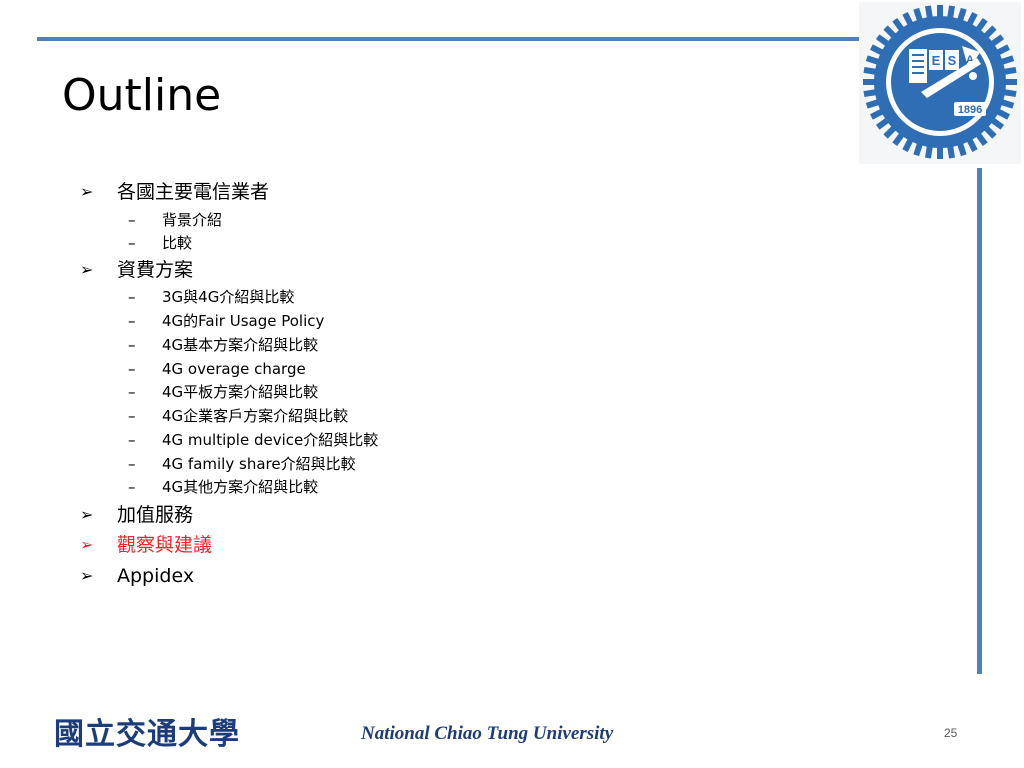 This screenshot has width=1024, height=768. What do you see at coordinates (270, 440) in the screenshot?
I see `list-item-text: 4G multiple device介紹與比較` at bounding box center [270, 440].